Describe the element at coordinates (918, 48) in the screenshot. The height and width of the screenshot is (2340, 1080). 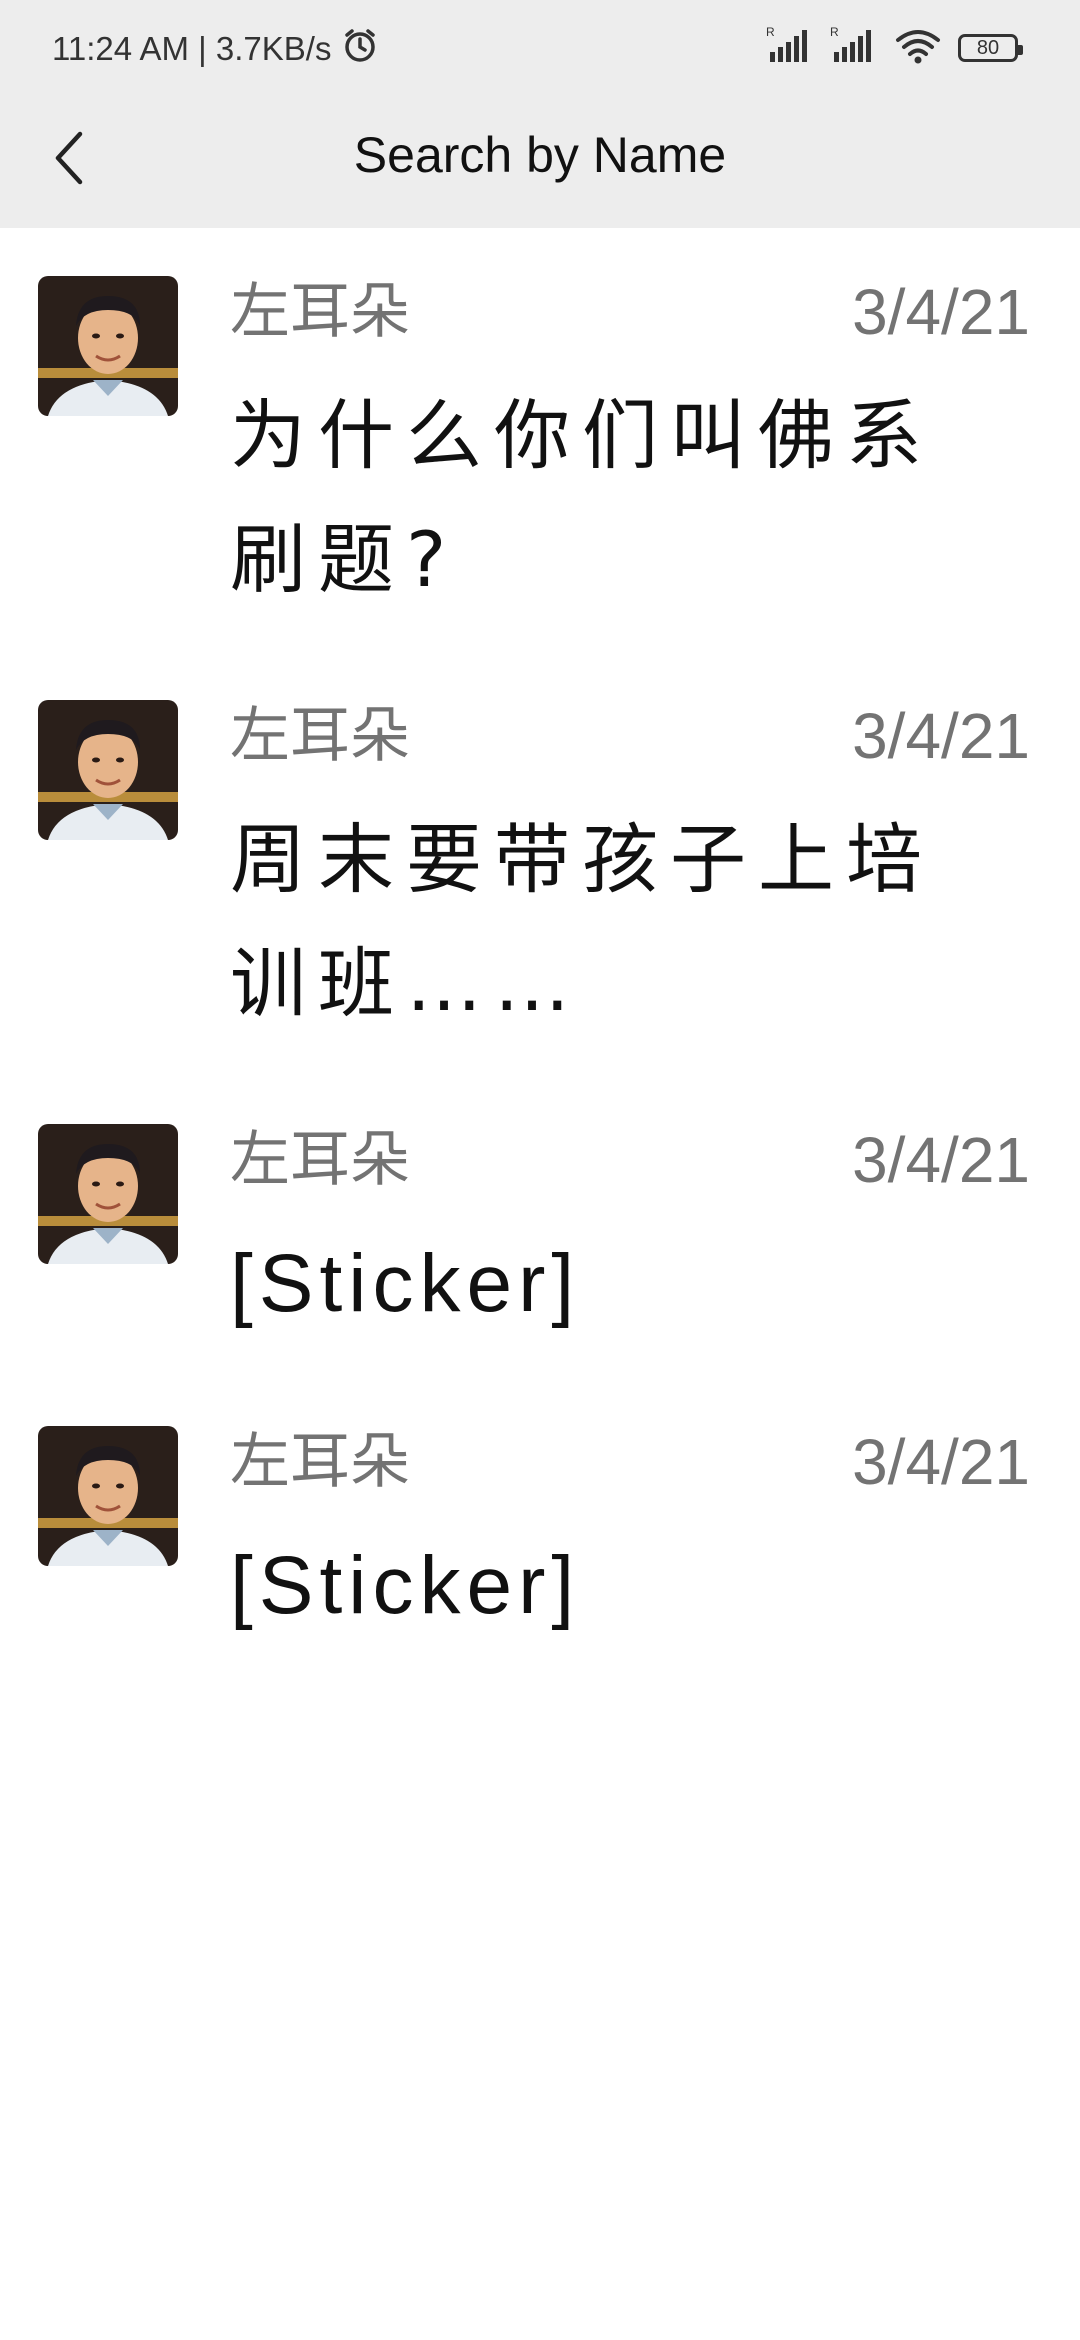
I see `wifi-icon` at that location.